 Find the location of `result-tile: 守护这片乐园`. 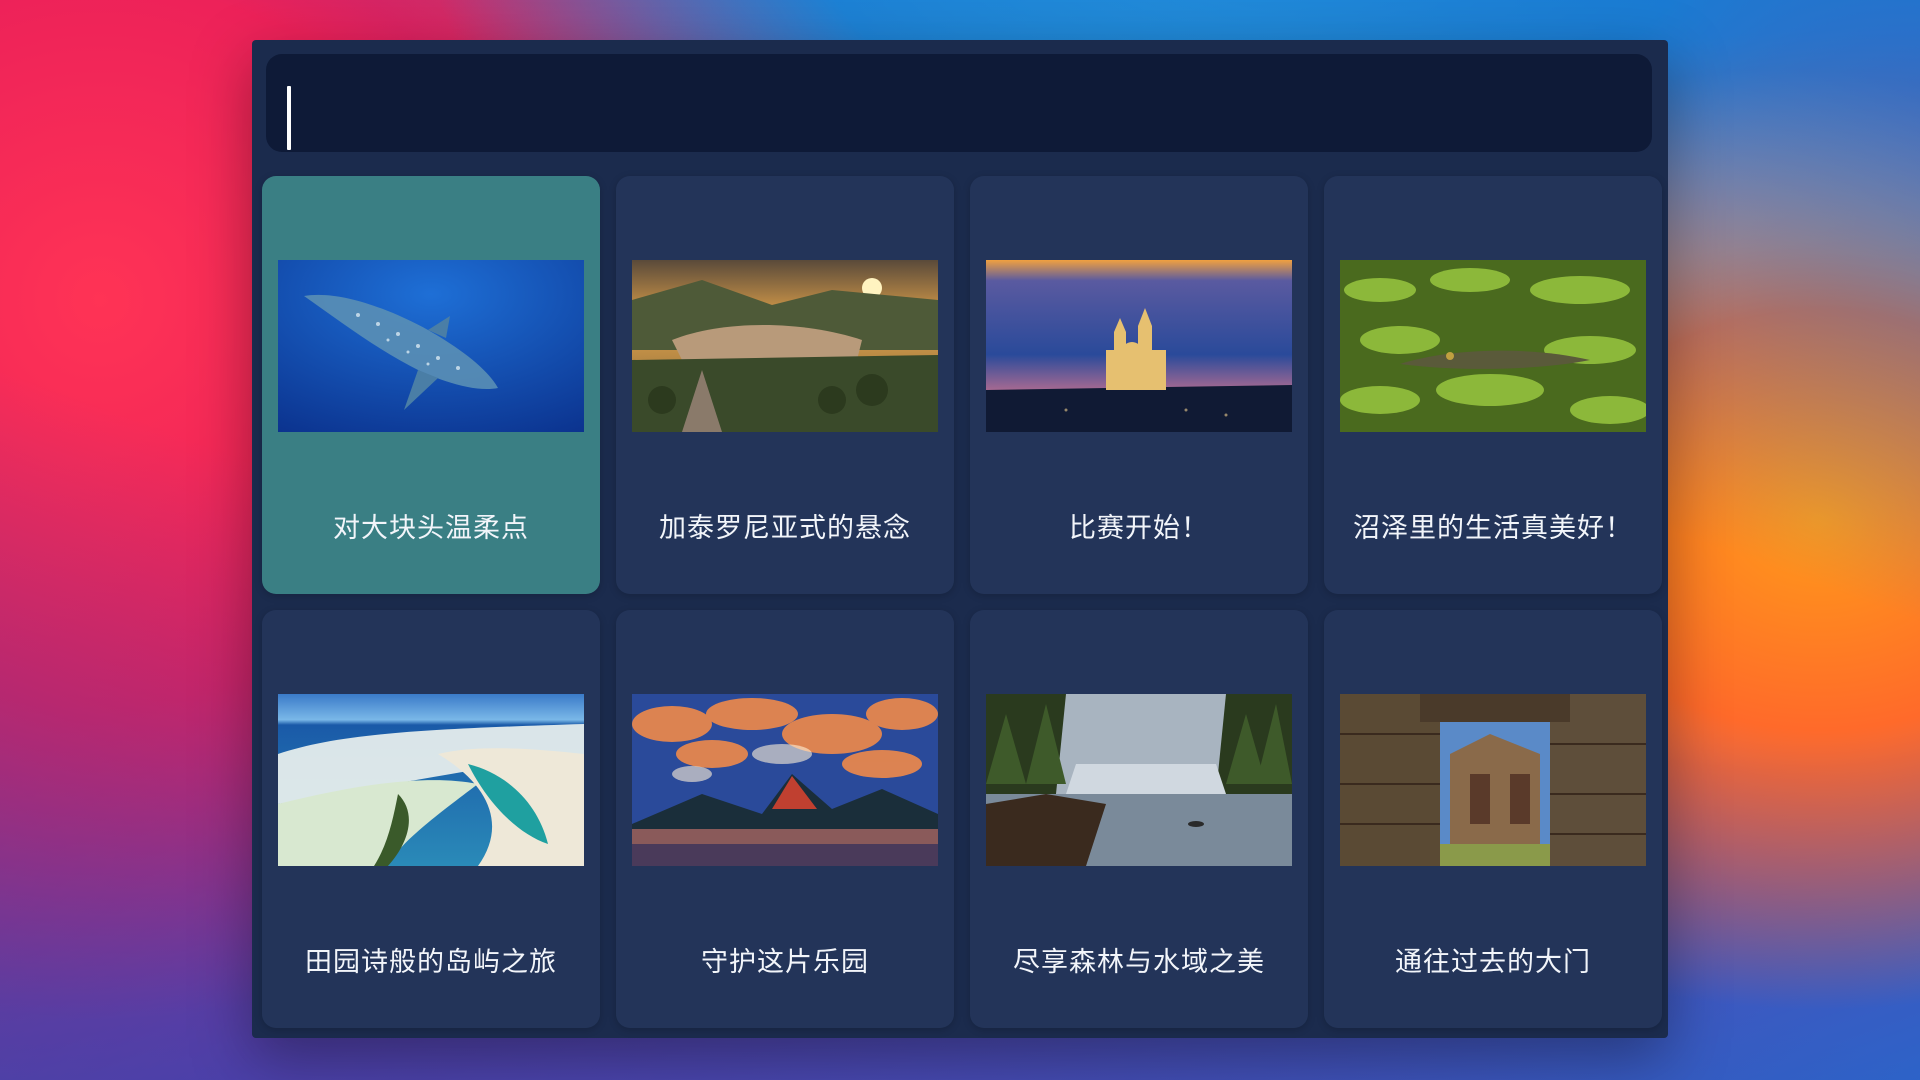

result-tile: 守护这片乐园 is located at coordinates (785, 819).